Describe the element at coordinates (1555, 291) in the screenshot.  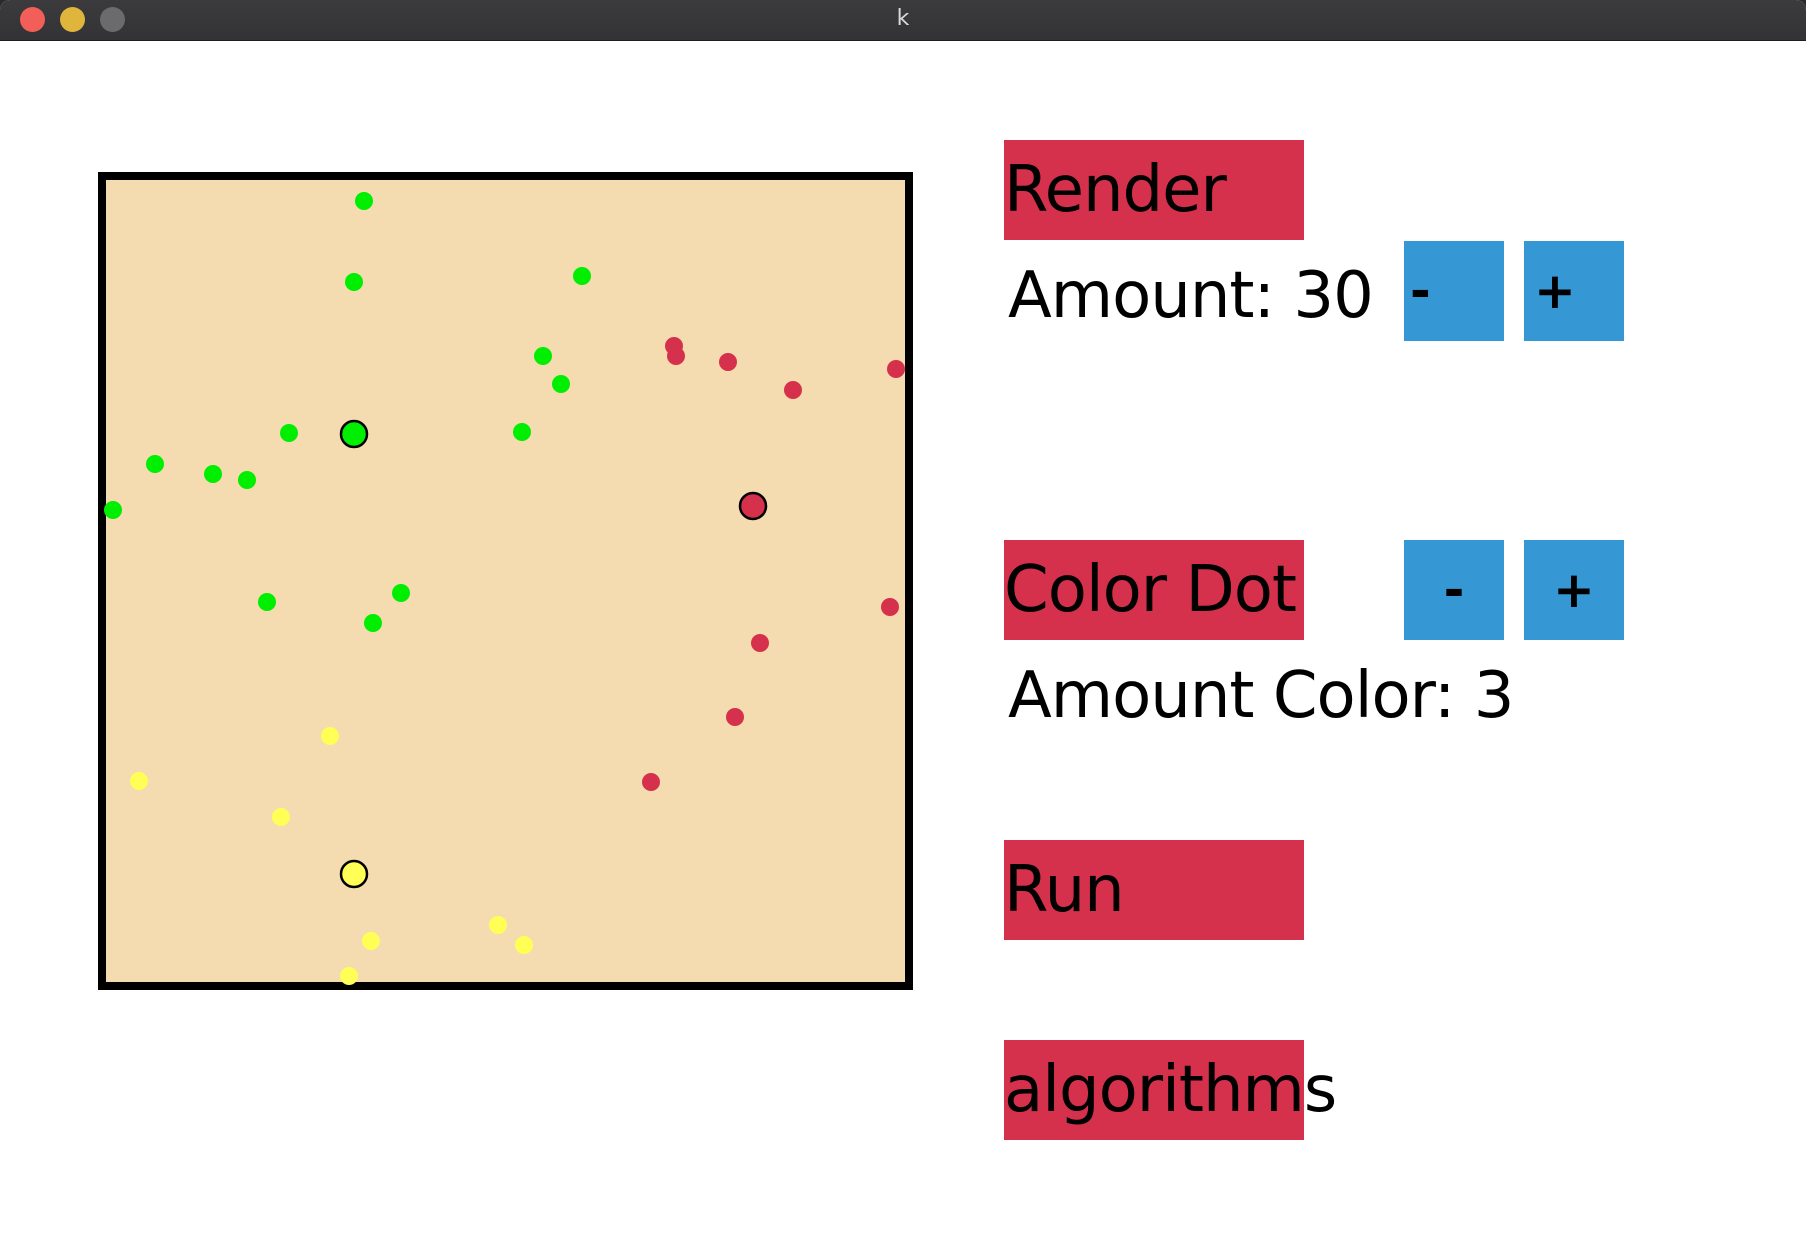
I see `amount-plus-label: +` at that location.